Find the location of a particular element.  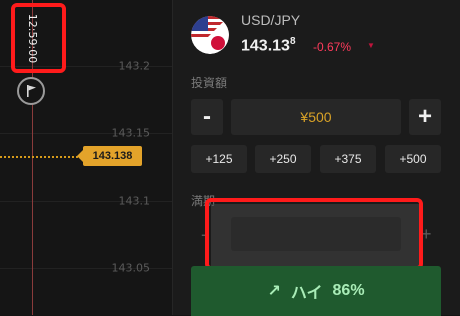

current-price-line is located at coordinates (43, 157).